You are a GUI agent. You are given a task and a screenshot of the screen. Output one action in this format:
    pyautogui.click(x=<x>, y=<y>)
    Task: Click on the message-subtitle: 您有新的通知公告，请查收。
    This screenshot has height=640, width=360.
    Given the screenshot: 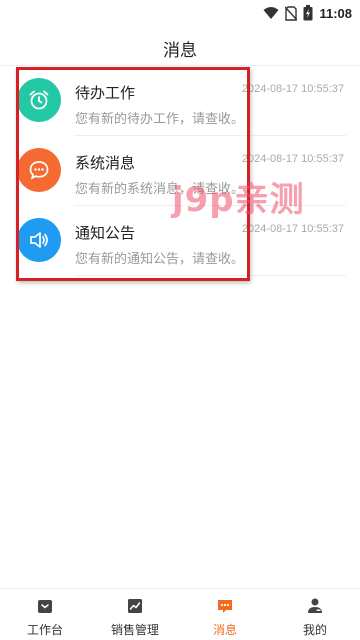 What is the action you would take?
    pyautogui.click(x=160, y=259)
    